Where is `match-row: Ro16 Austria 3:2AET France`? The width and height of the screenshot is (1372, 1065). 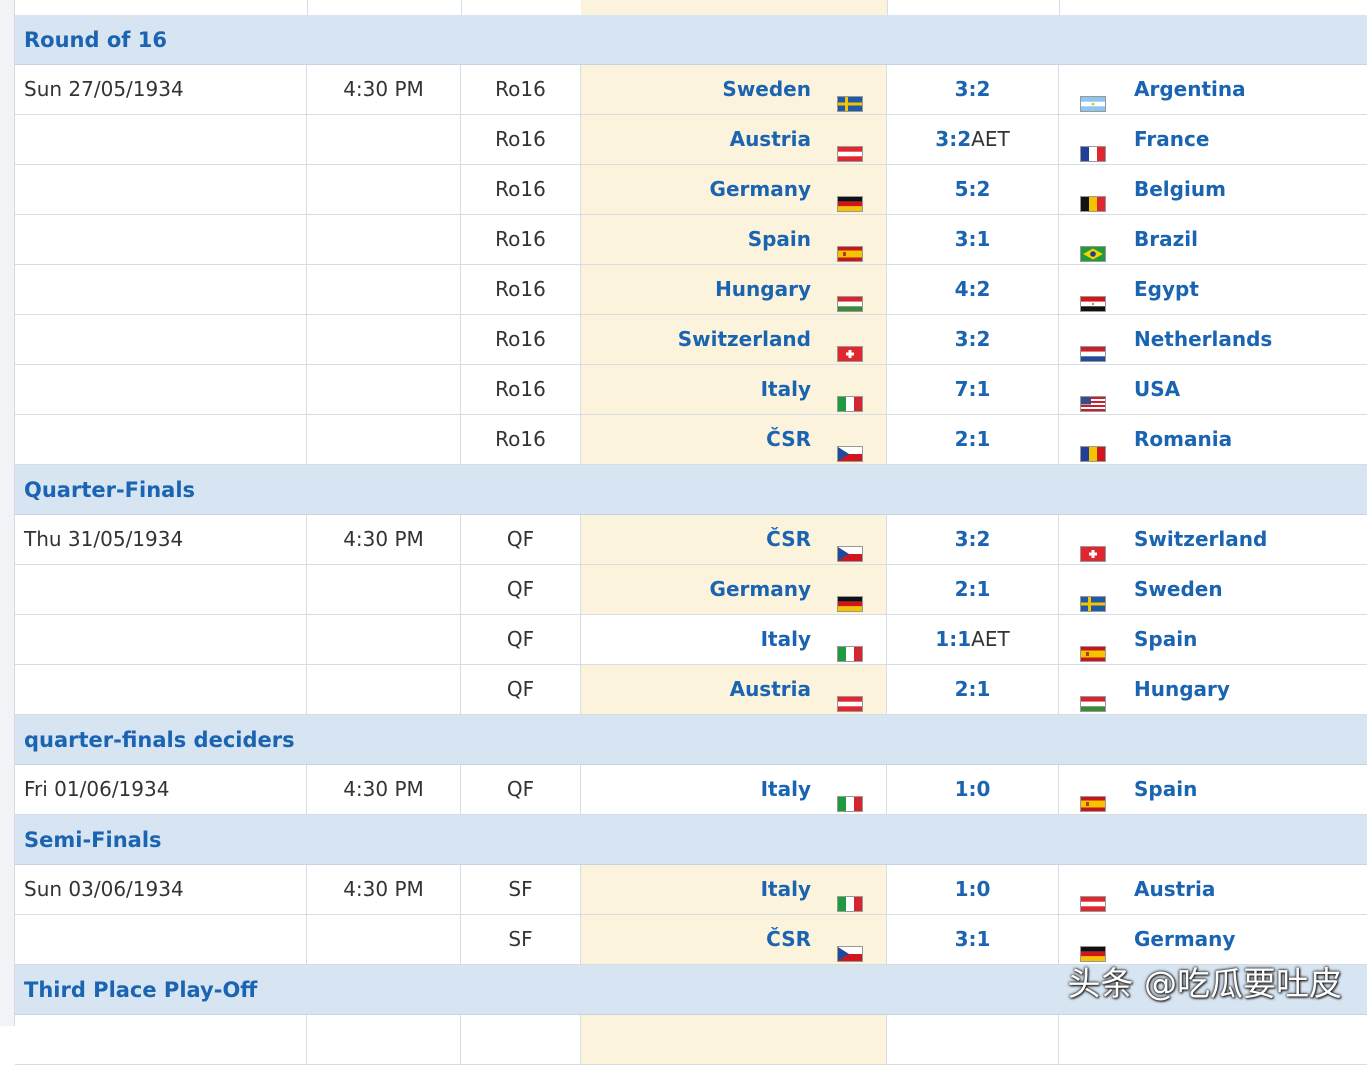 match-row: Ro16 Austria 3:2AET France is located at coordinates (691, 140).